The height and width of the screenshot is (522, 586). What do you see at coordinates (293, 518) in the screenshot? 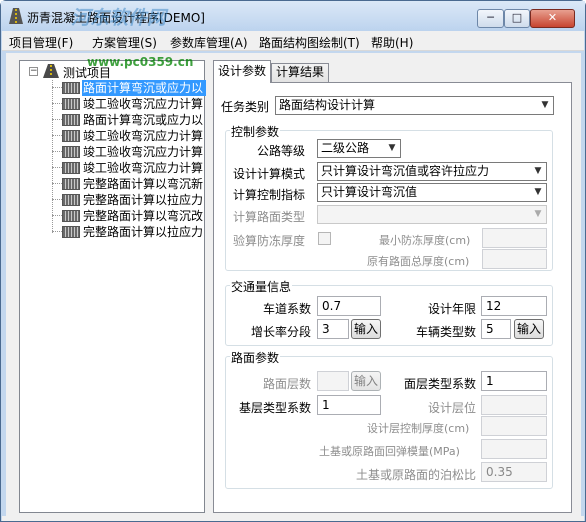
I see `window-bottom-border` at bounding box center [293, 518].